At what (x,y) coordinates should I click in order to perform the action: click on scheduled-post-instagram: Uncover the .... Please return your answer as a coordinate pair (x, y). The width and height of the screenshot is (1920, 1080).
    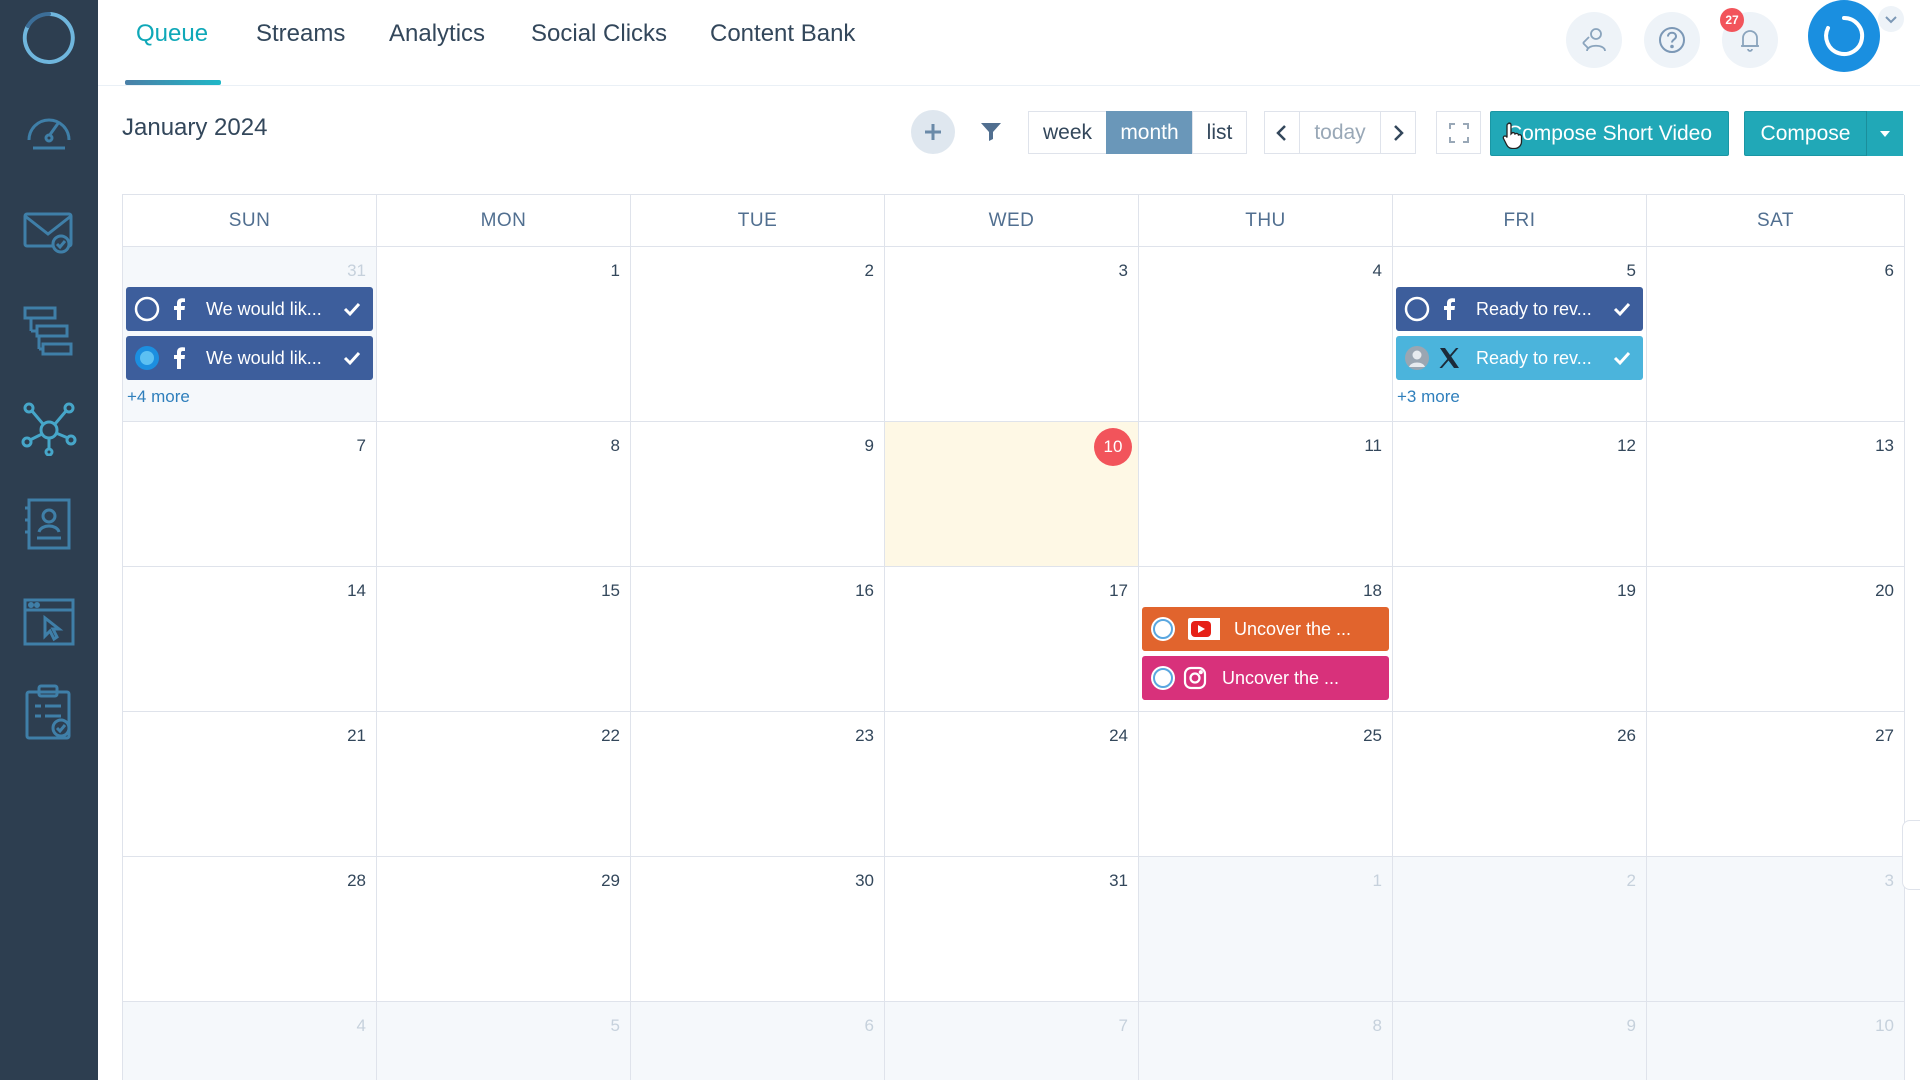
    Looking at the image, I should click on (1265, 678).